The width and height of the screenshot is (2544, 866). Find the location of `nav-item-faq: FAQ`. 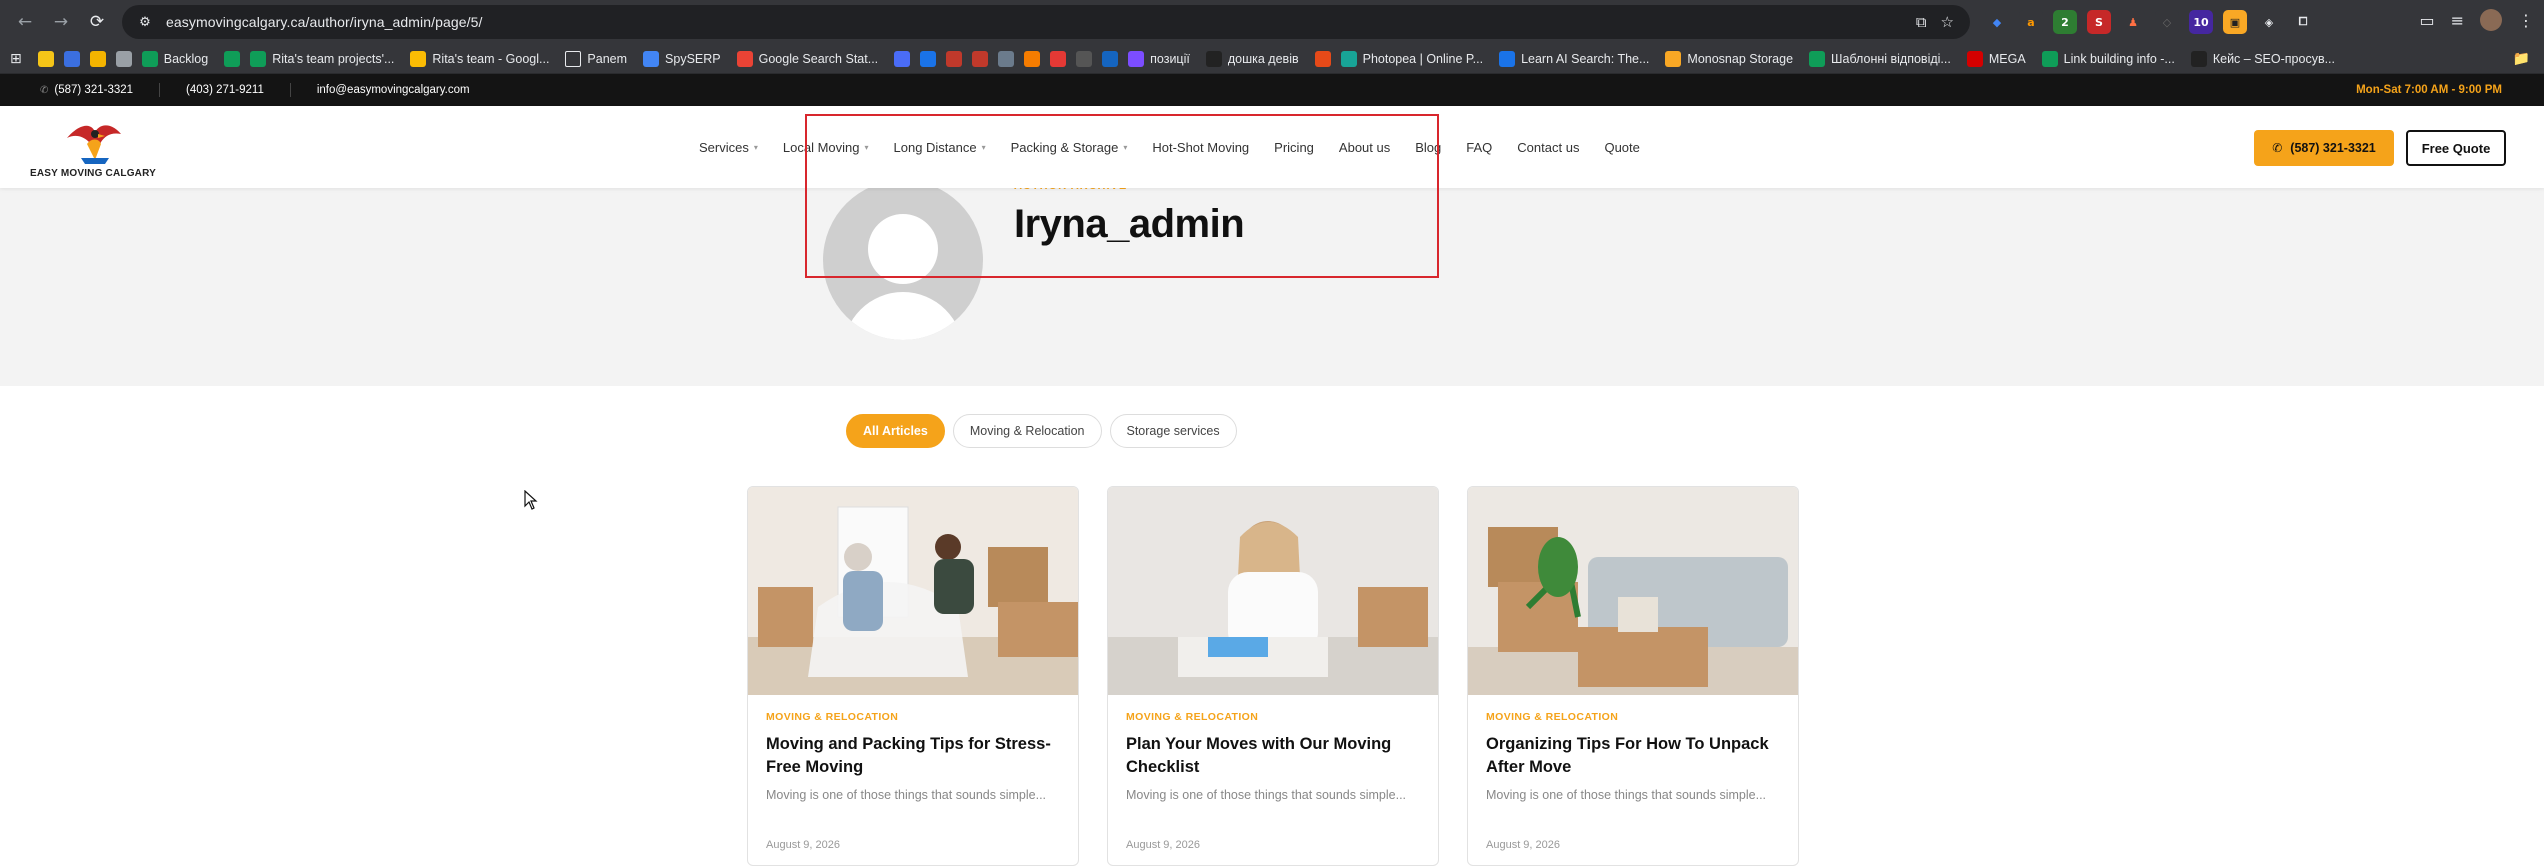

nav-item-faq: FAQ is located at coordinates (1479, 147).